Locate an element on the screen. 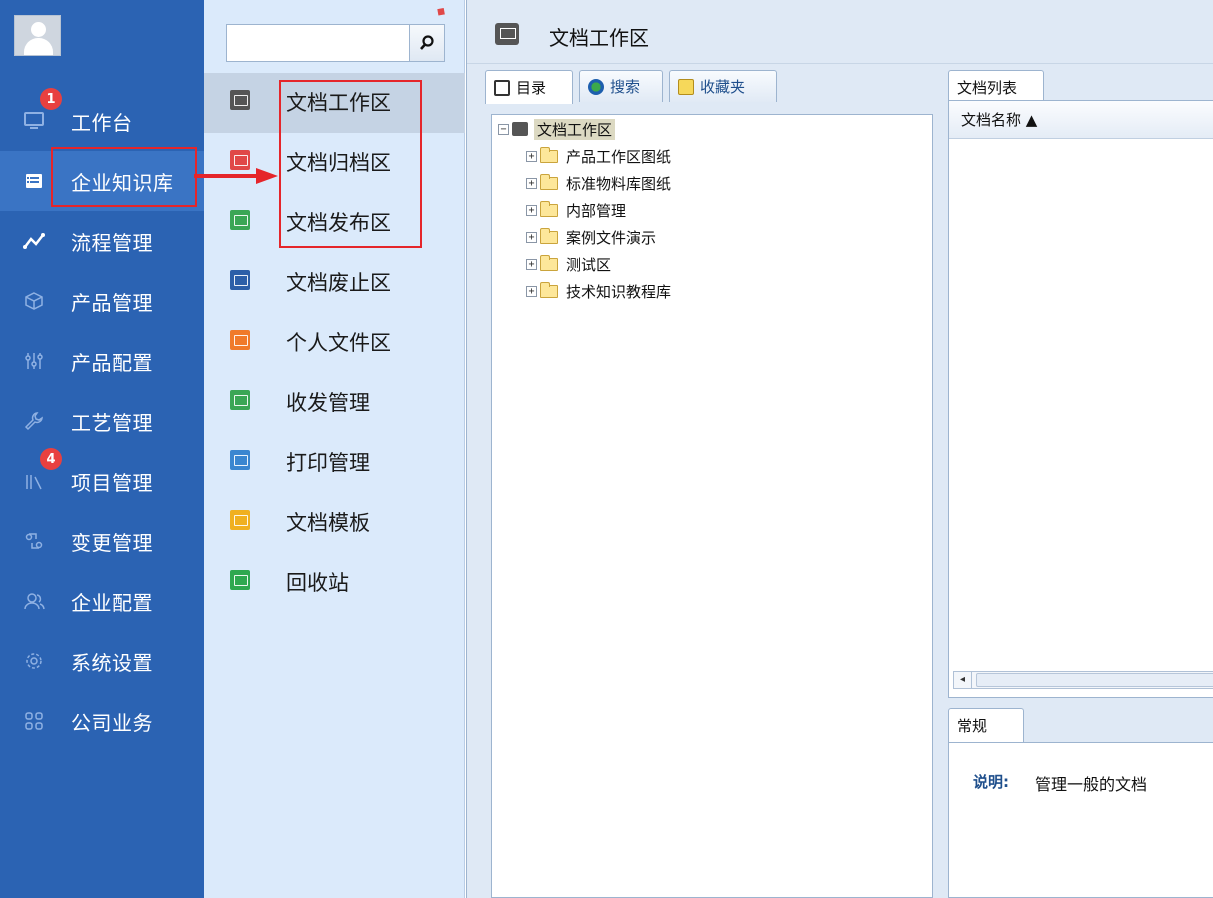  sidebar-item-workbench: 工作台 is located at coordinates (102, 121).